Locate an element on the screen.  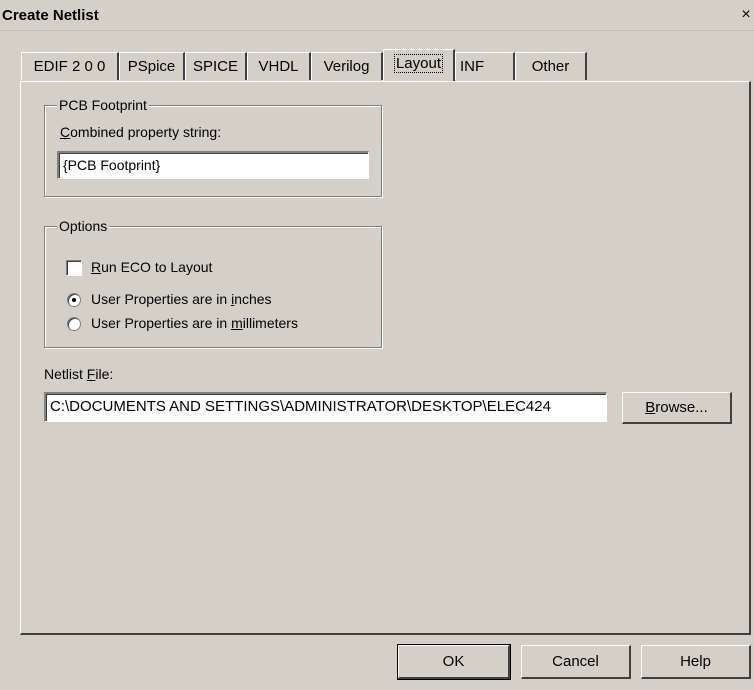
close-icon: × is located at coordinates (746, 15).